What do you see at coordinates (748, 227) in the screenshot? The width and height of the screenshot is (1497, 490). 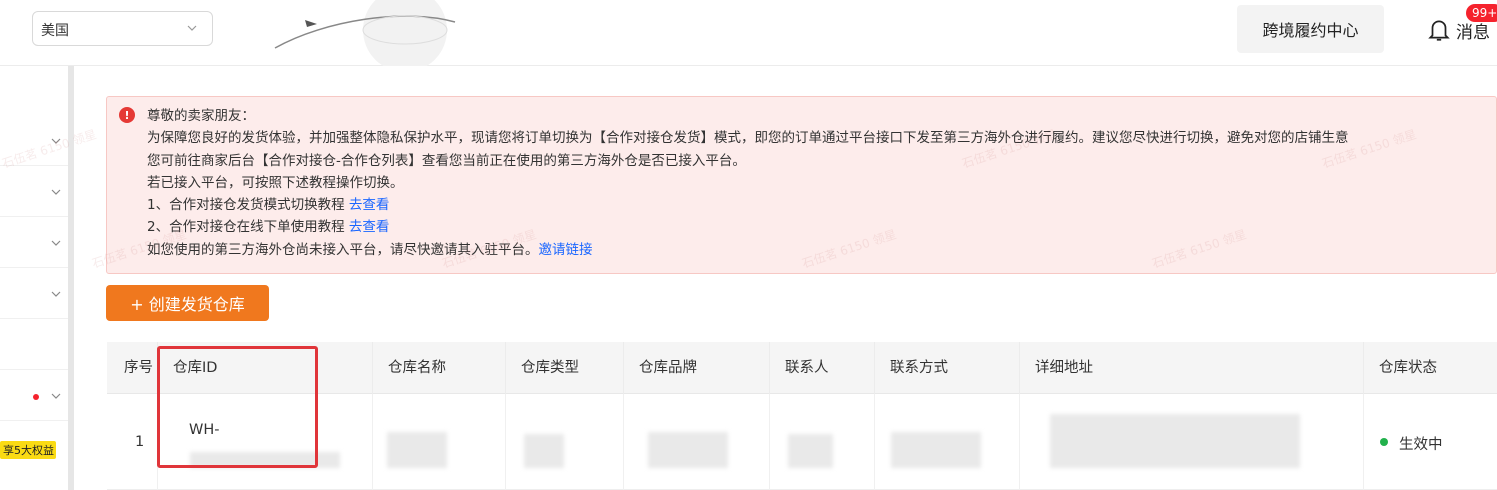 I see `notice-line: 2、合作对接仓在线下单使用教程 去查看` at bounding box center [748, 227].